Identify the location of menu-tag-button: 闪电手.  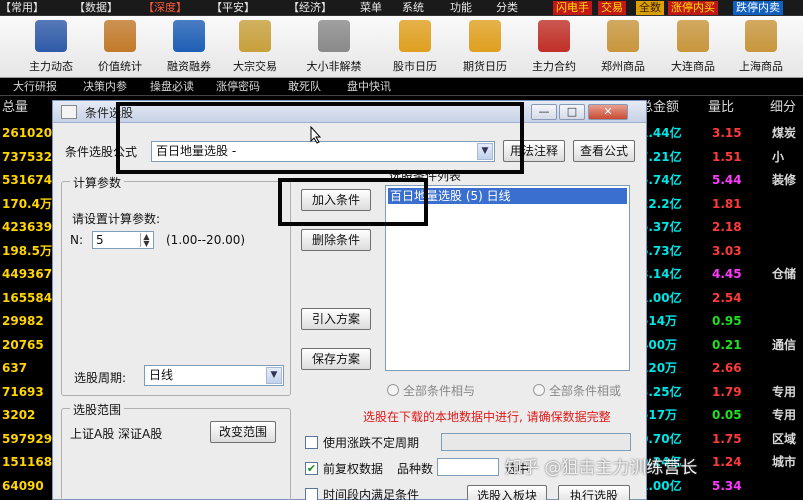
(572, 8).